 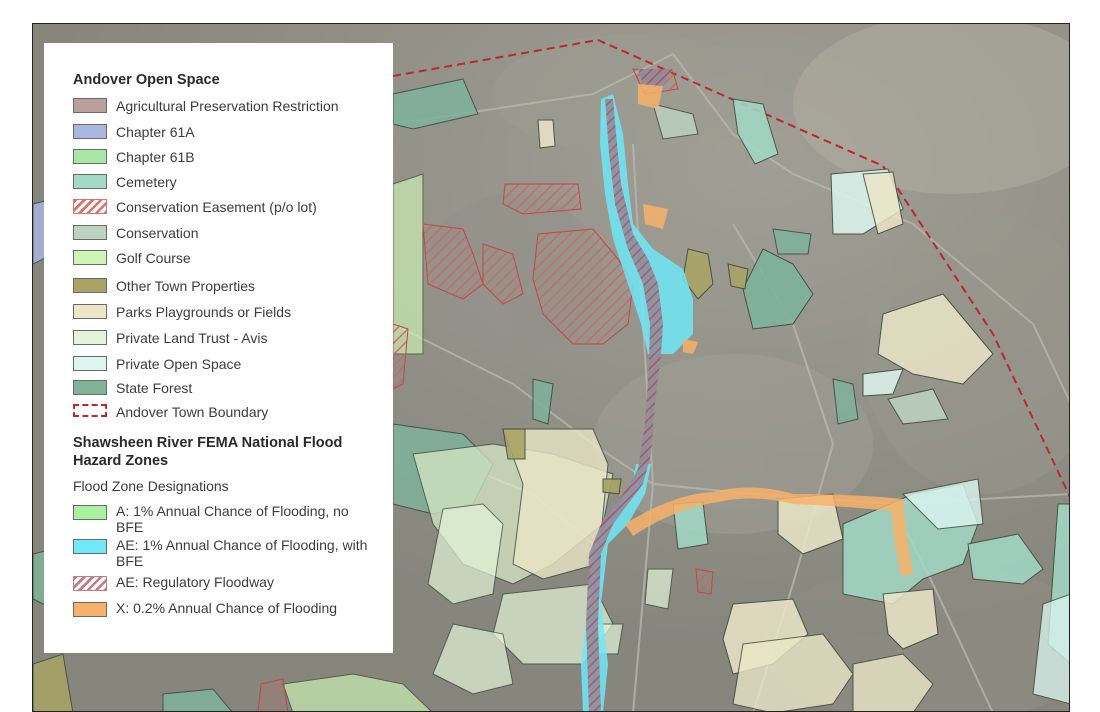 What do you see at coordinates (90, 410) in the screenshot?
I see `legend-swatch-andover-town-boundary` at bounding box center [90, 410].